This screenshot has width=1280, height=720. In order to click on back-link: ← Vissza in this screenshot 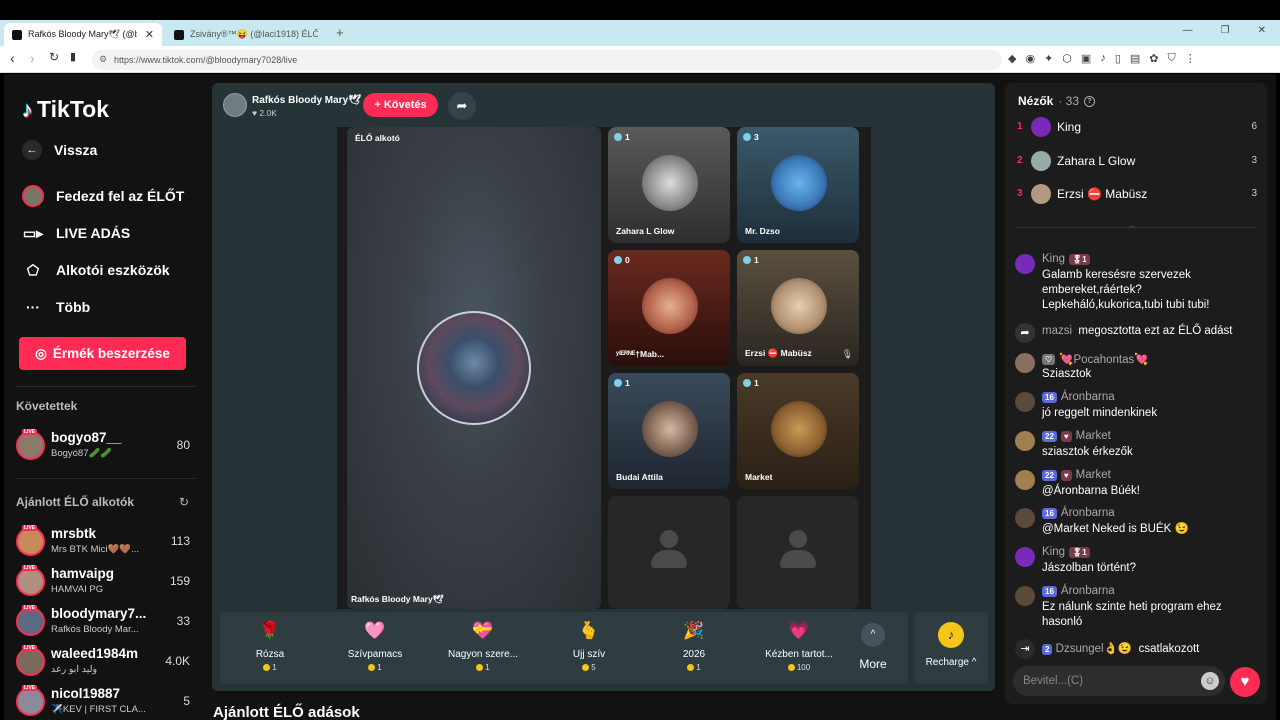, I will do `click(59, 150)`.